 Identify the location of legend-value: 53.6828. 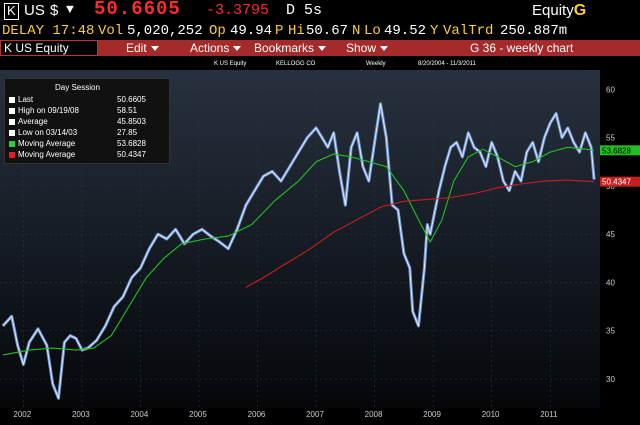
(131, 143).